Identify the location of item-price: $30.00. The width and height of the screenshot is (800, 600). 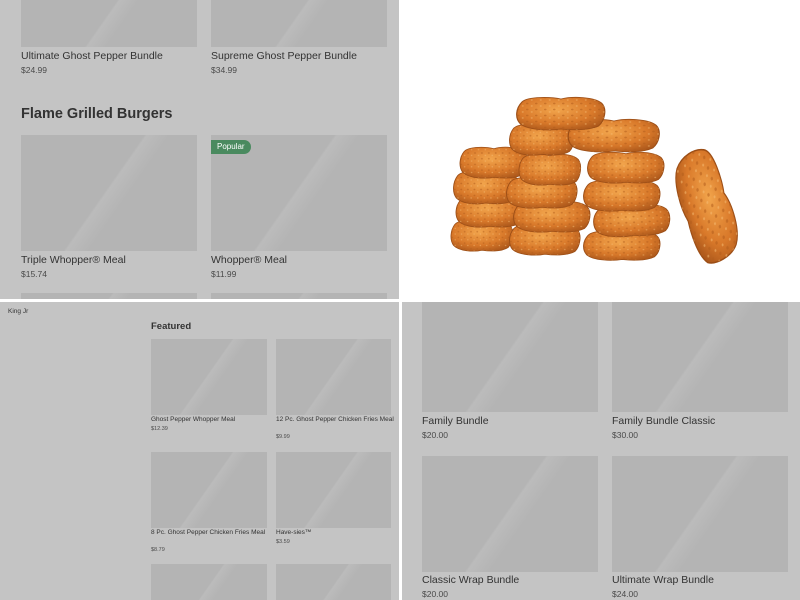
(625, 435).